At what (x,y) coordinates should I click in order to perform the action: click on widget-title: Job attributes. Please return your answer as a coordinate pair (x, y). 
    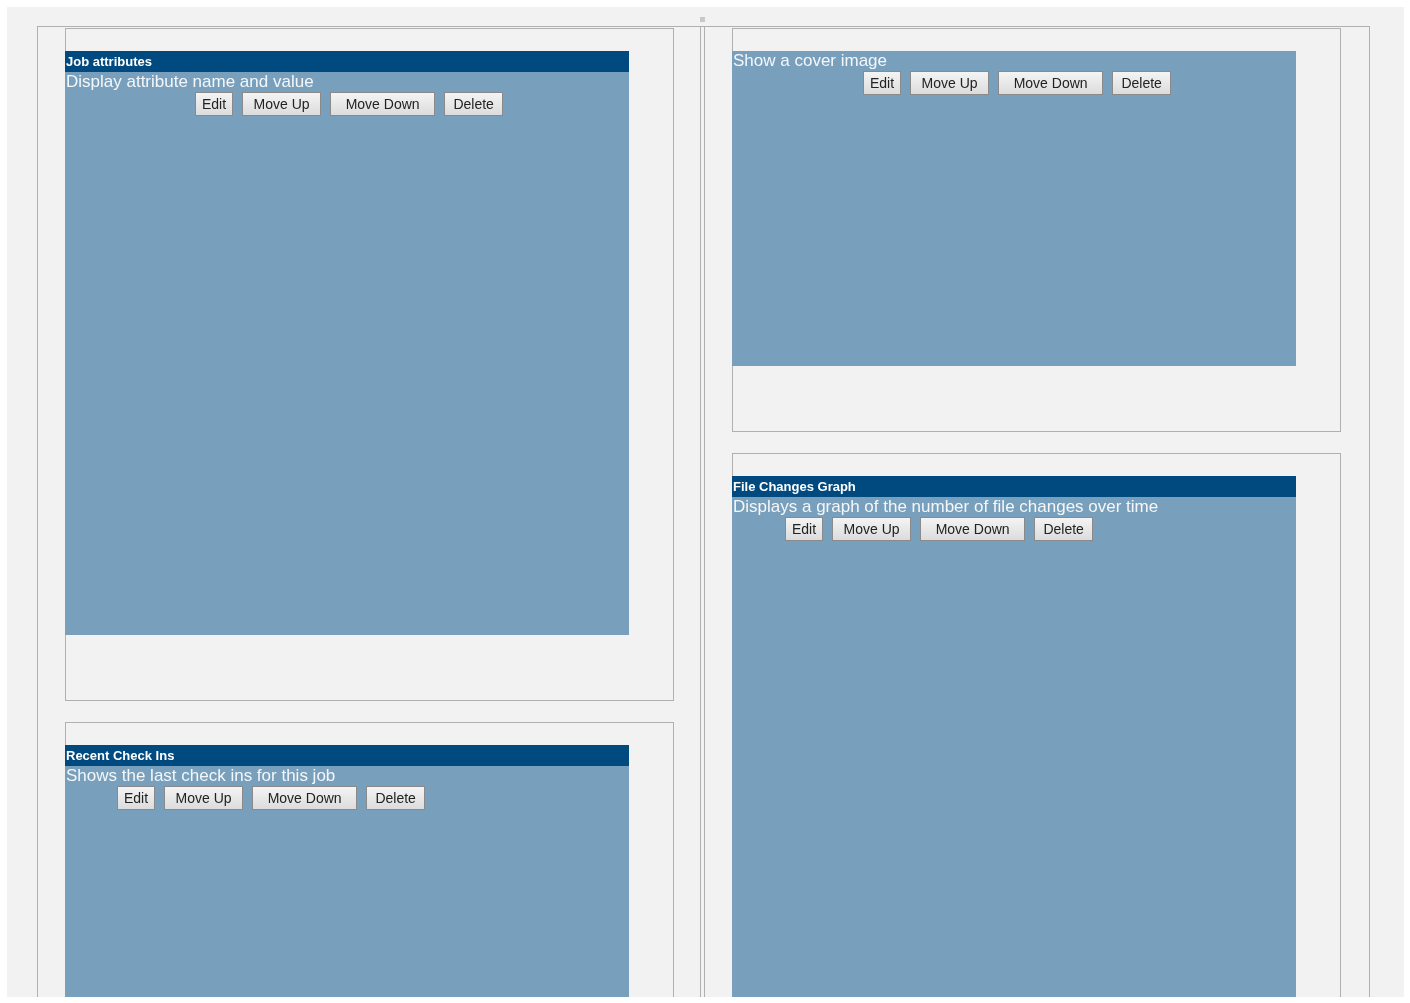
    Looking at the image, I should click on (347, 61).